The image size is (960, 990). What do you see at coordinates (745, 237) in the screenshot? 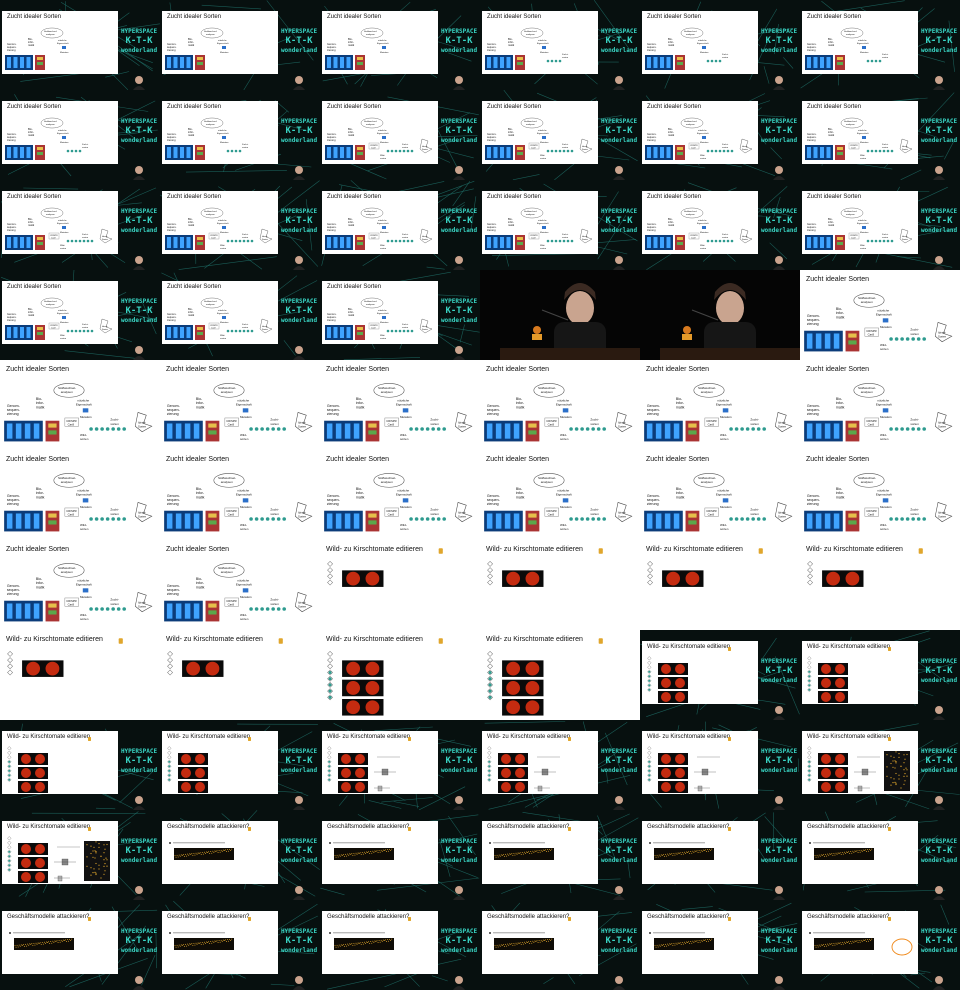
I see `svg-text: Ideale` at bounding box center [745, 237].